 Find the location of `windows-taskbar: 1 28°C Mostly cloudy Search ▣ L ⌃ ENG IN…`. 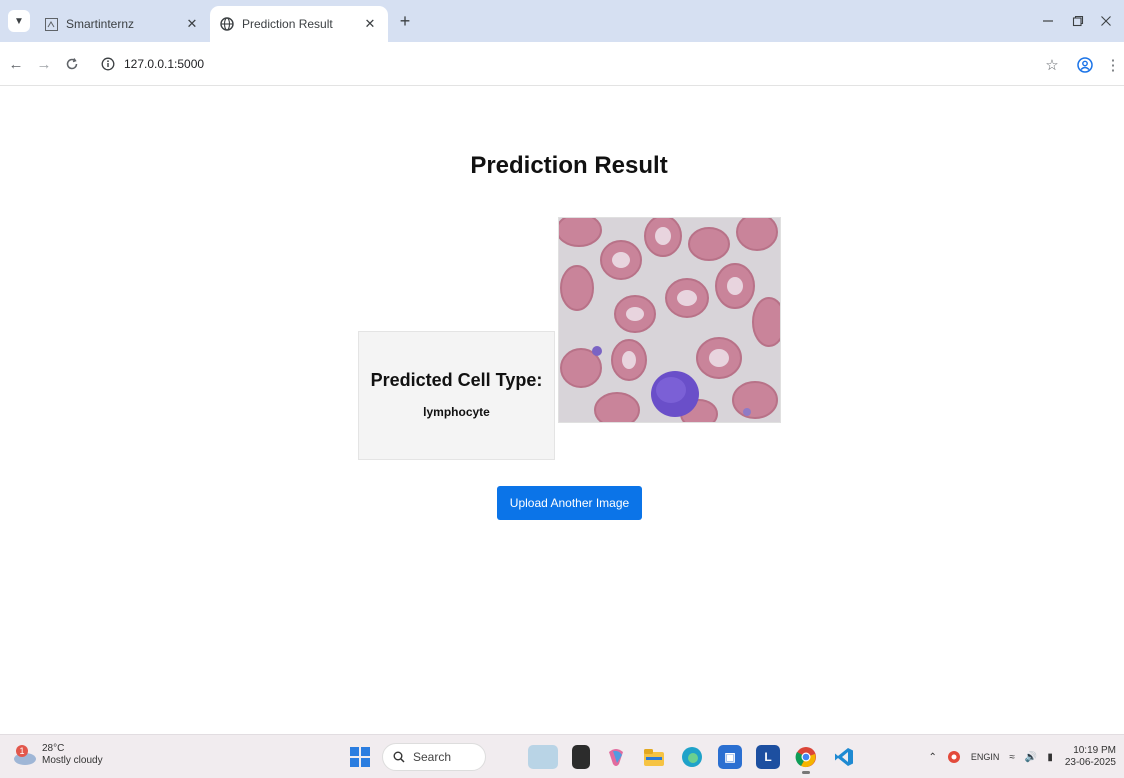

windows-taskbar: 1 28°C Mostly cloudy Search ▣ L ⌃ ENG IN… is located at coordinates (562, 756).